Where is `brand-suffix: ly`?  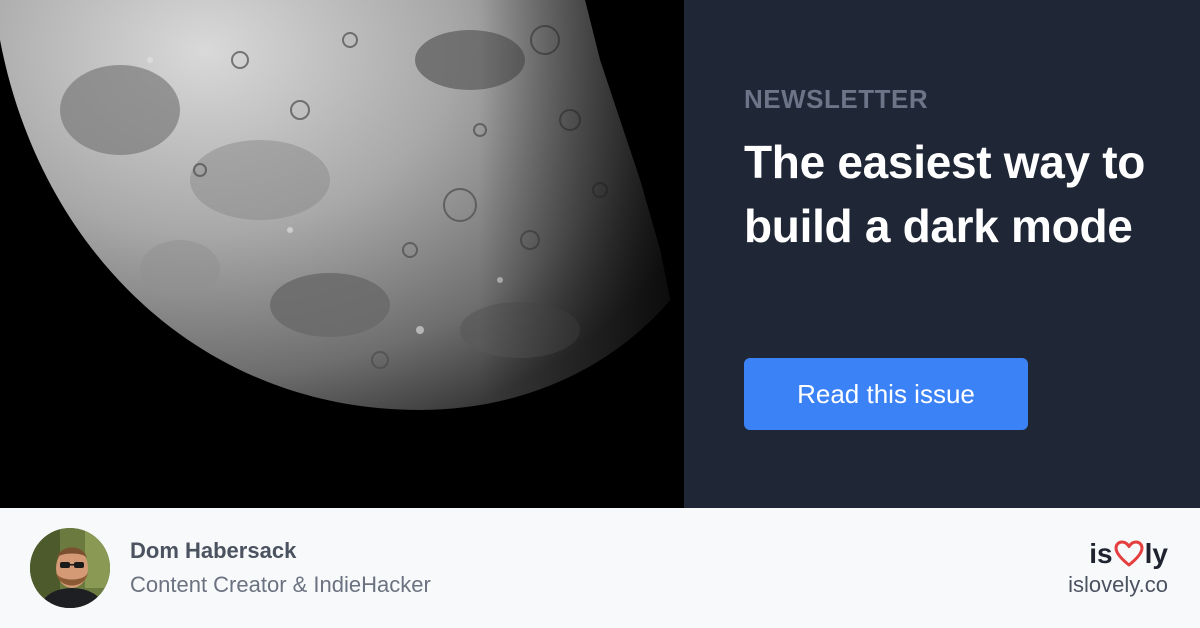 brand-suffix: ly is located at coordinates (1156, 553).